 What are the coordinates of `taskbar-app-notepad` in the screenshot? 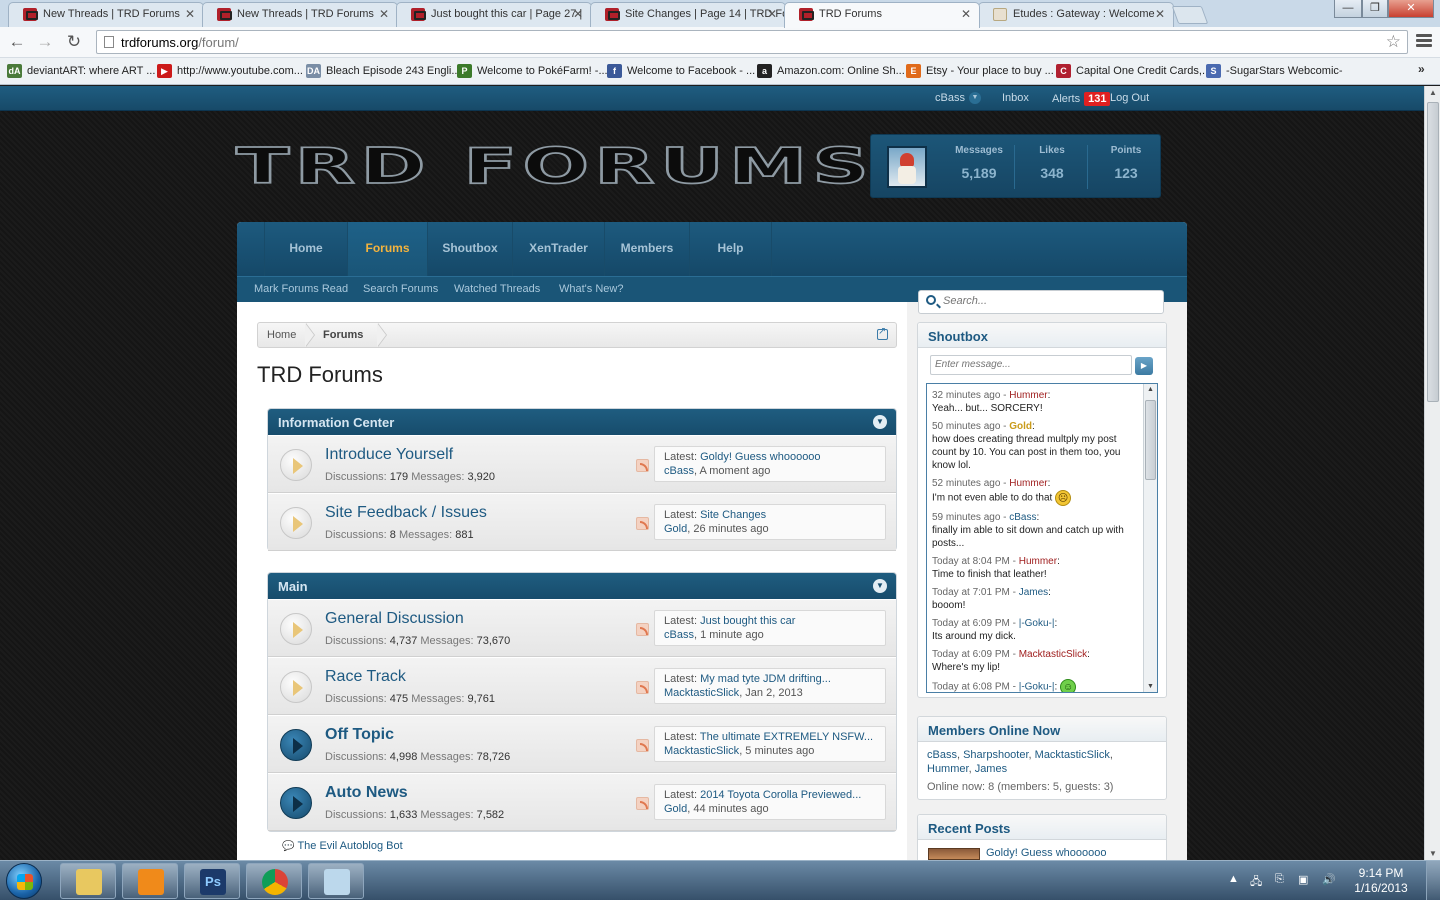 It's located at (336, 881).